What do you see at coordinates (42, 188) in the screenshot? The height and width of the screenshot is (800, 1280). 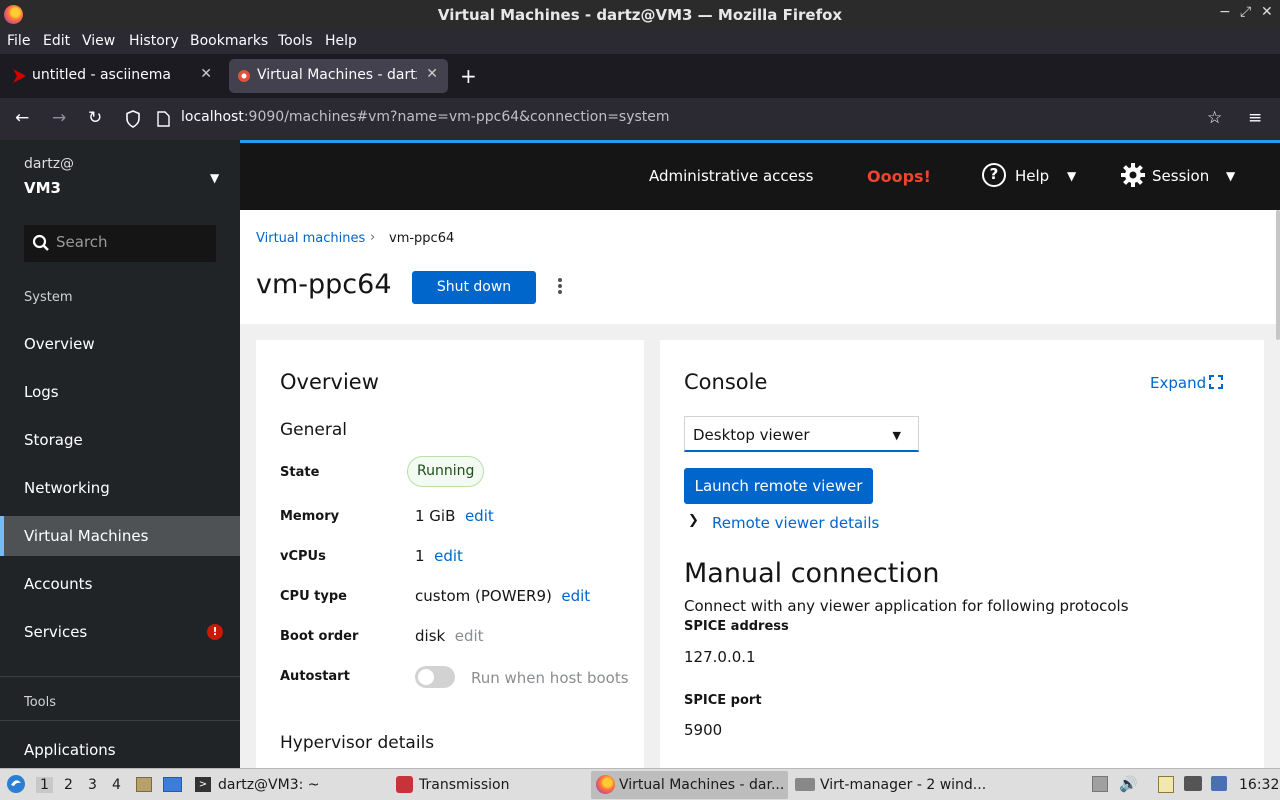 I see `host-name: VM3` at bounding box center [42, 188].